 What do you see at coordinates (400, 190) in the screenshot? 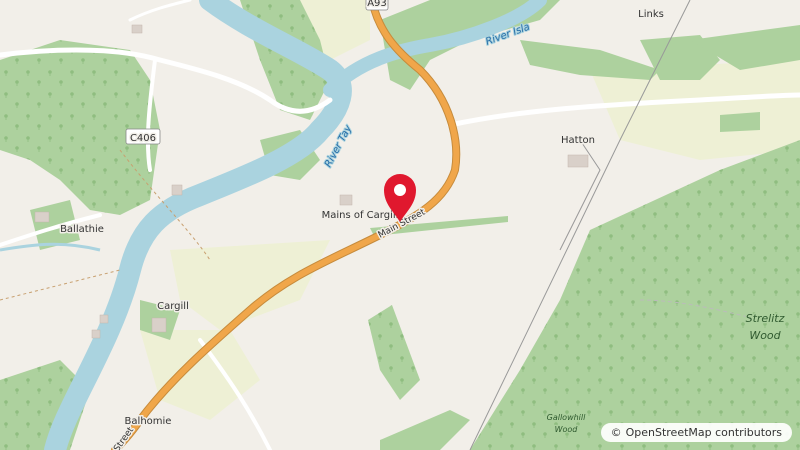
I see `marker-center-dot` at bounding box center [400, 190].